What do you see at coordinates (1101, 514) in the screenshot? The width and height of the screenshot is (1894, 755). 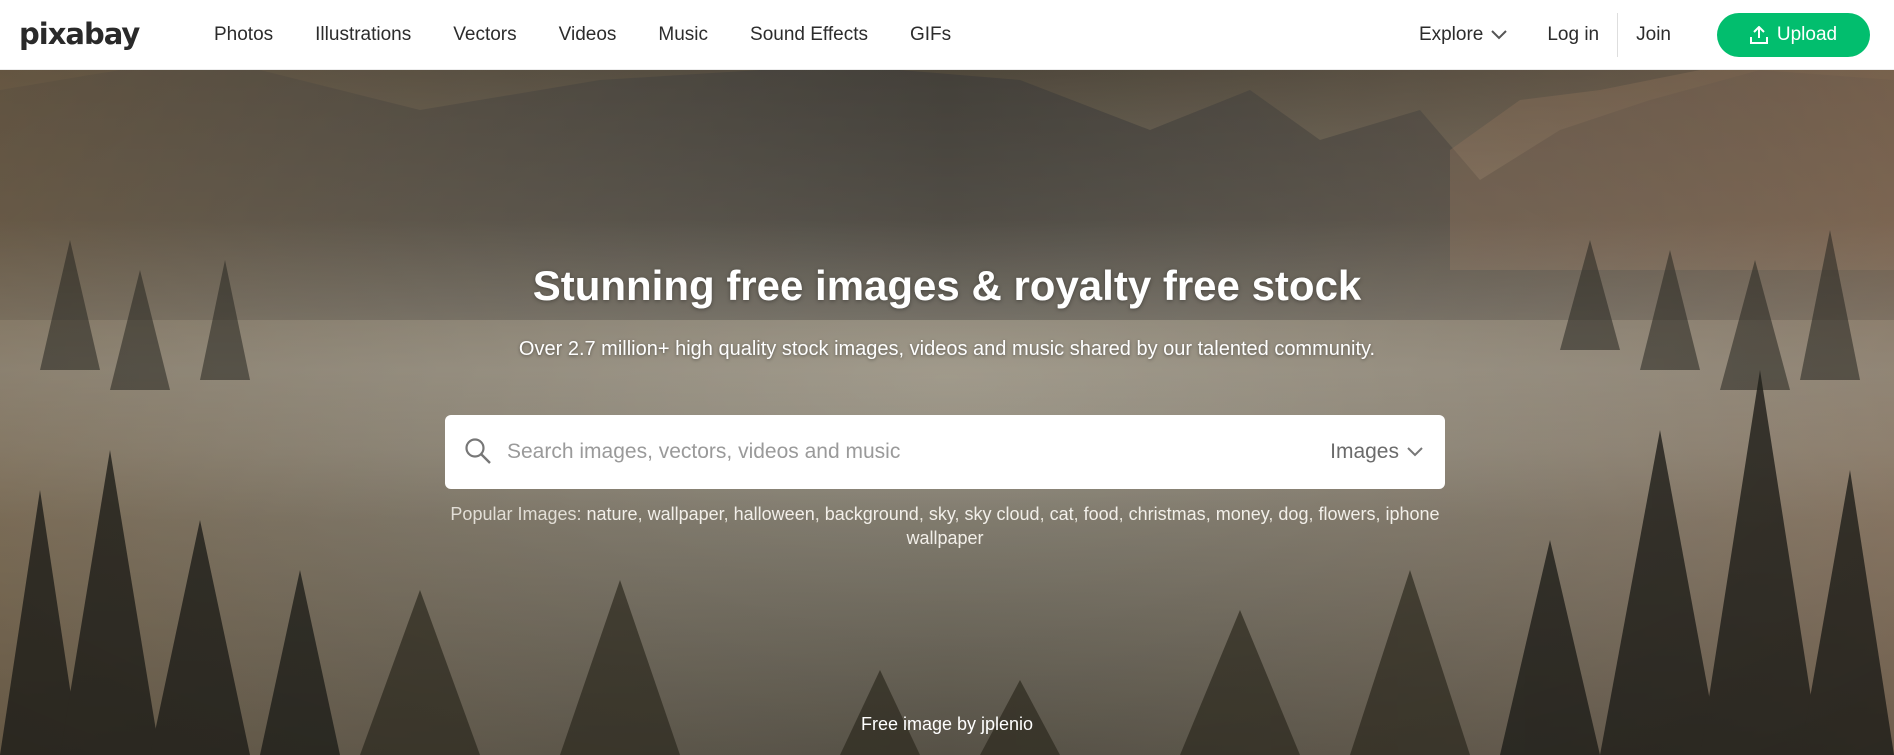 I see `popular-tag: food` at bounding box center [1101, 514].